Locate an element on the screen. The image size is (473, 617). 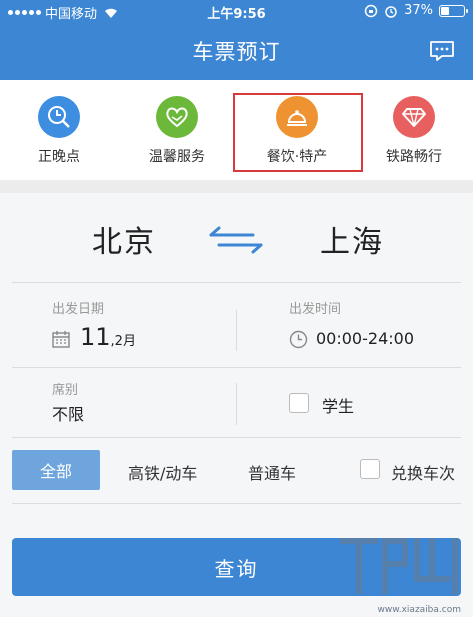
to-city: 上海 is located at coordinates (352, 239).